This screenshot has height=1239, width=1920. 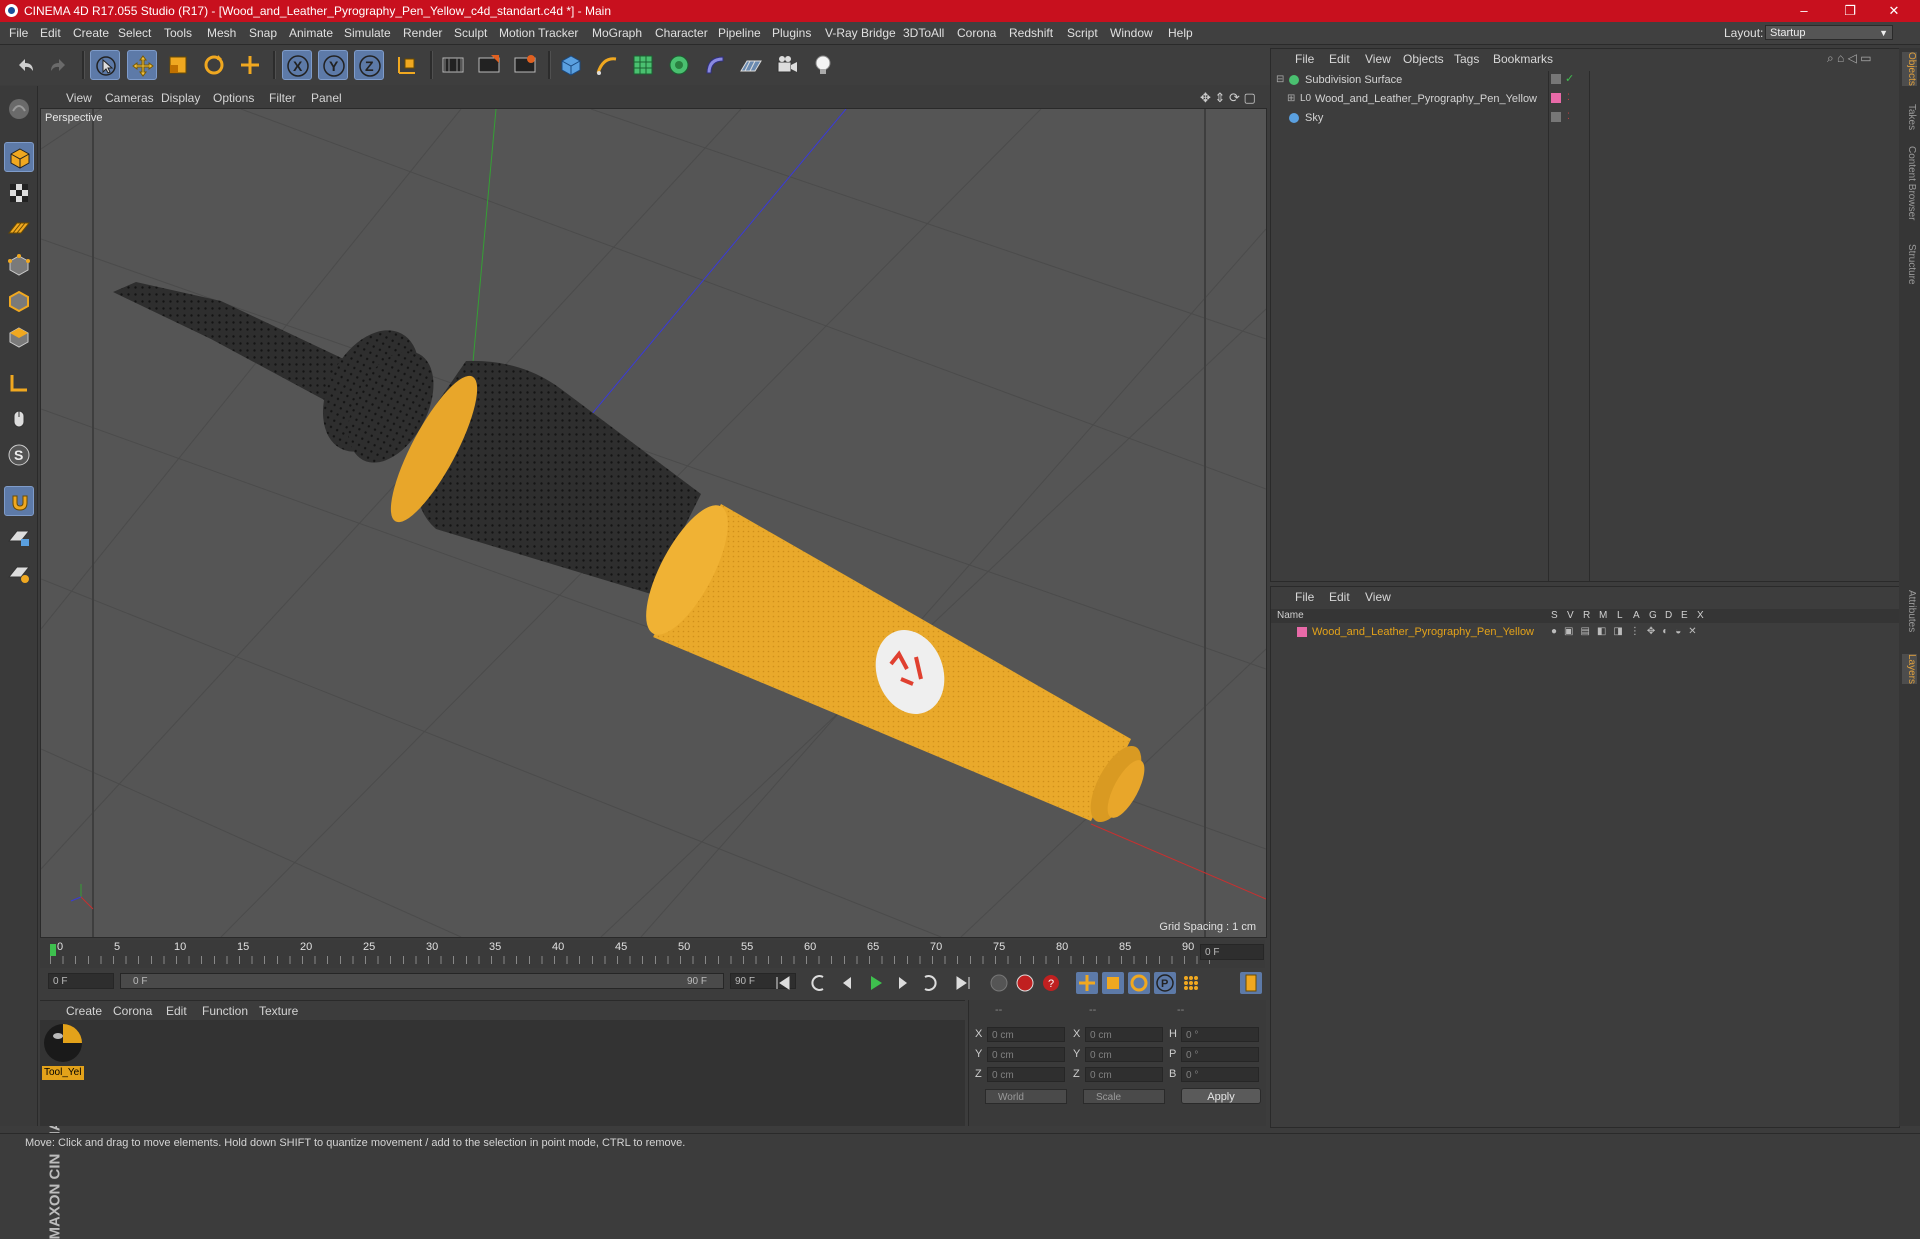 What do you see at coordinates (1221, 1096) in the screenshot?
I see `apply-button: Apply` at bounding box center [1221, 1096].